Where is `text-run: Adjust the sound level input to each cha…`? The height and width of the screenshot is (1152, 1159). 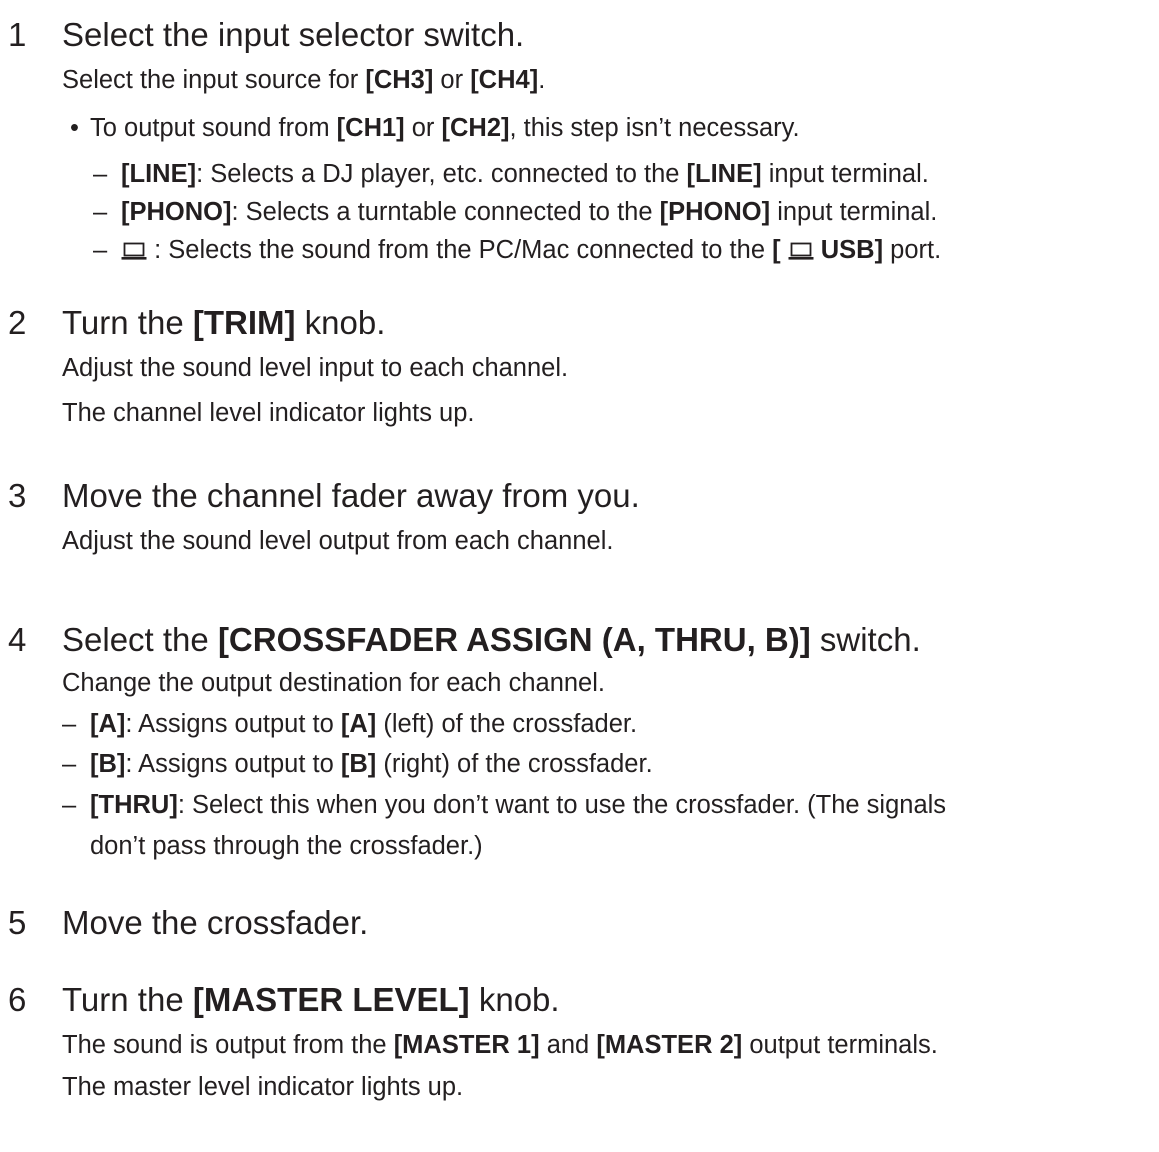
text-run: Adjust the sound level input to each cha… is located at coordinates (315, 368).